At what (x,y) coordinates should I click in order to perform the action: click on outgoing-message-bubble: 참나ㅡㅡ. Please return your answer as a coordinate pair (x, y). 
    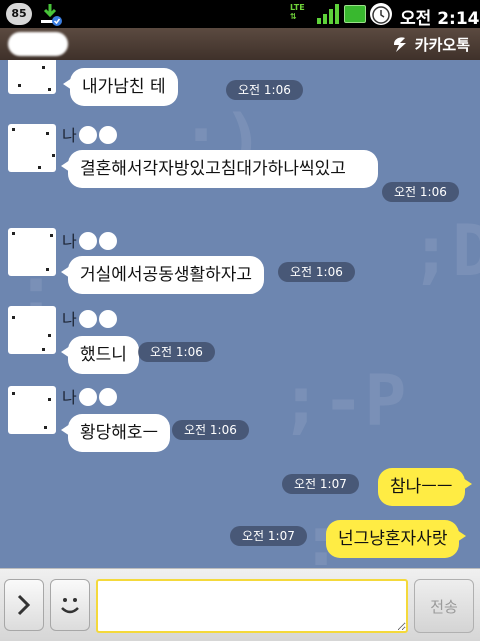
    Looking at the image, I should click on (425, 487).